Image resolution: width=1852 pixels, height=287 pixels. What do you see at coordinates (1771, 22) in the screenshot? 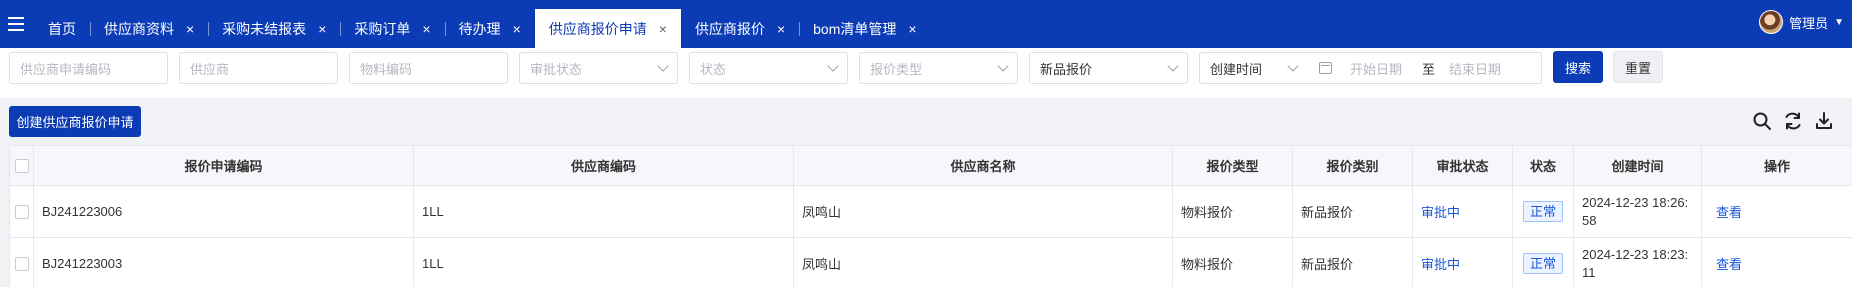
I see `avatar` at bounding box center [1771, 22].